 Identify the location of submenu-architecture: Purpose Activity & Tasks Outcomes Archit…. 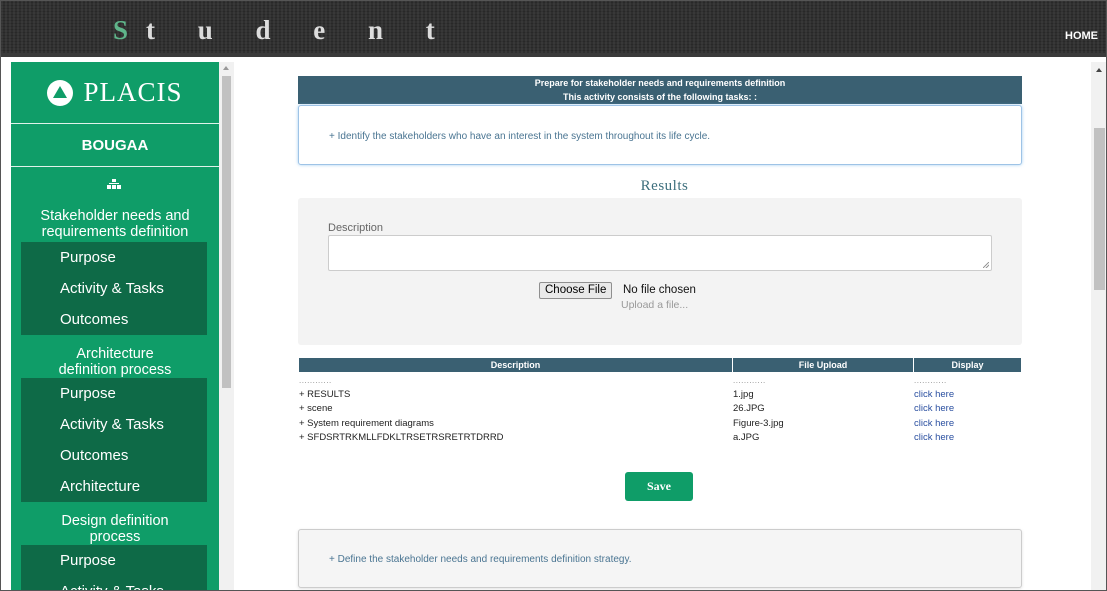
(114, 440).